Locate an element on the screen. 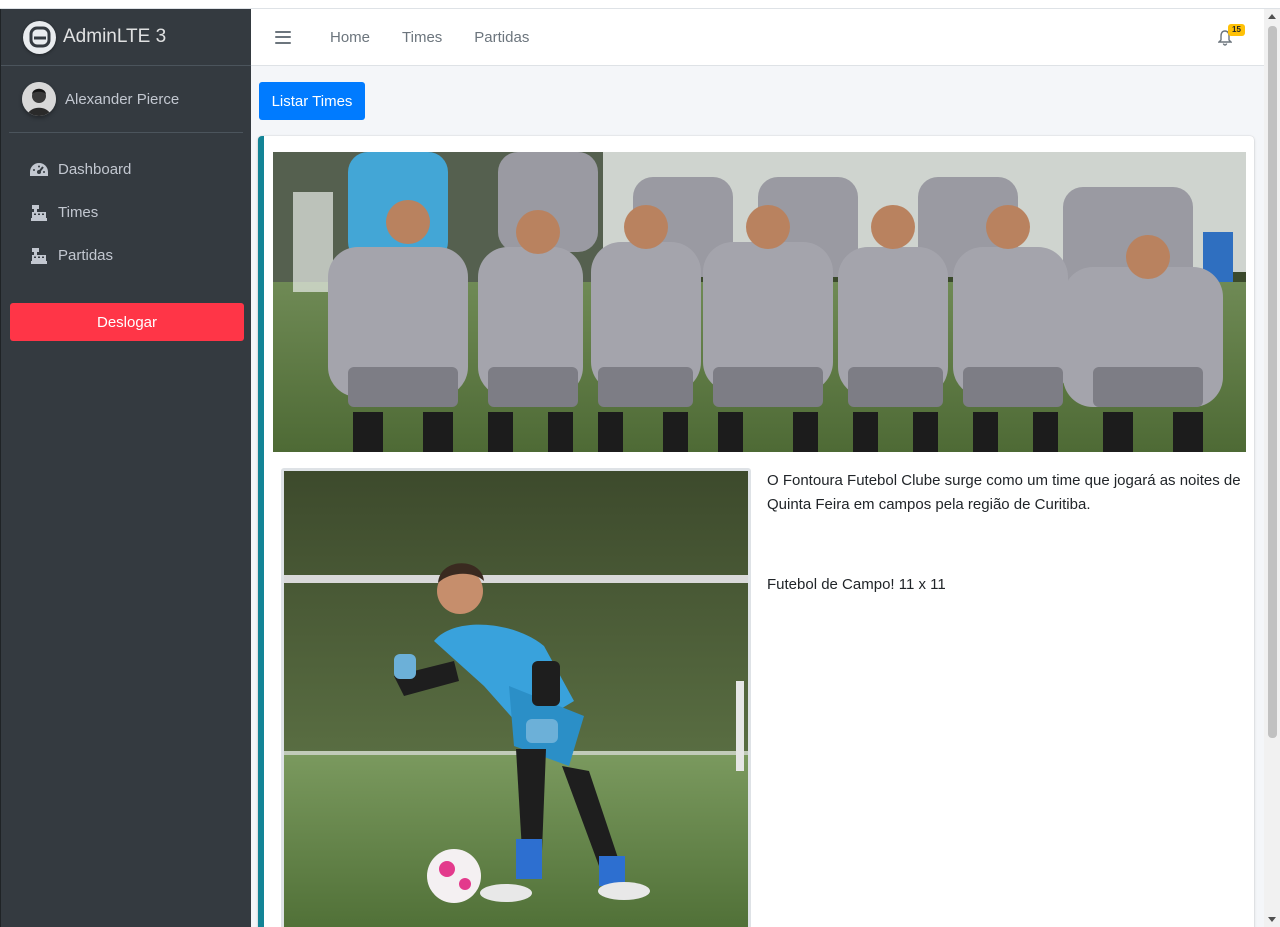  sidebar-item-partidas: Partidas is located at coordinates (126, 255).